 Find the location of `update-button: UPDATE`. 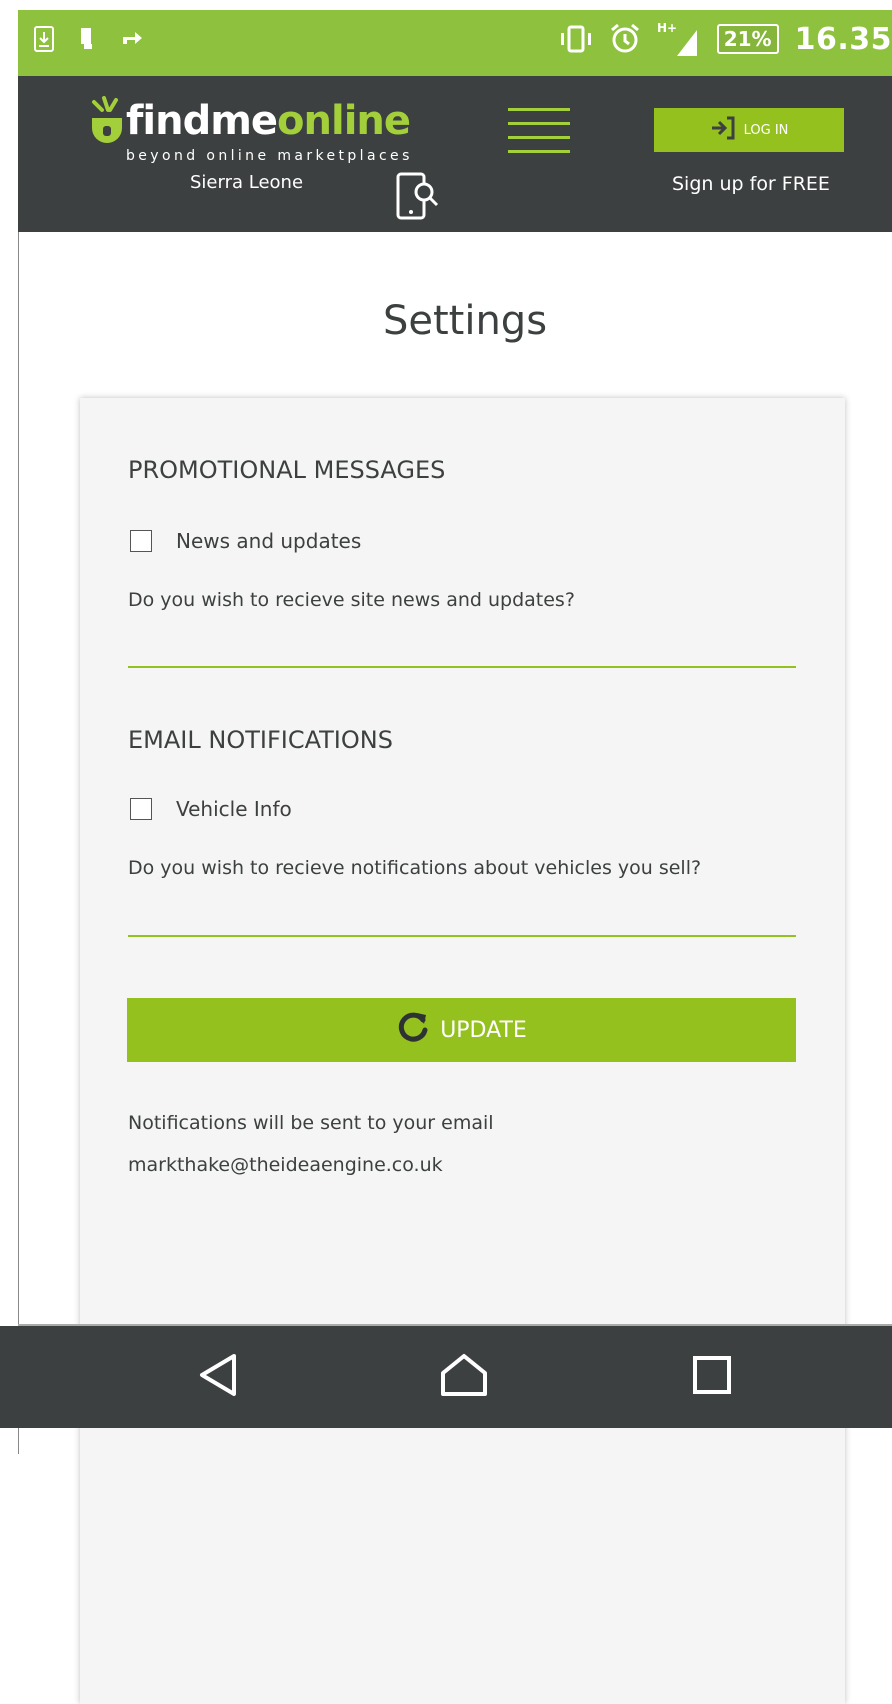

update-button: UPDATE is located at coordinates (461, 1030).